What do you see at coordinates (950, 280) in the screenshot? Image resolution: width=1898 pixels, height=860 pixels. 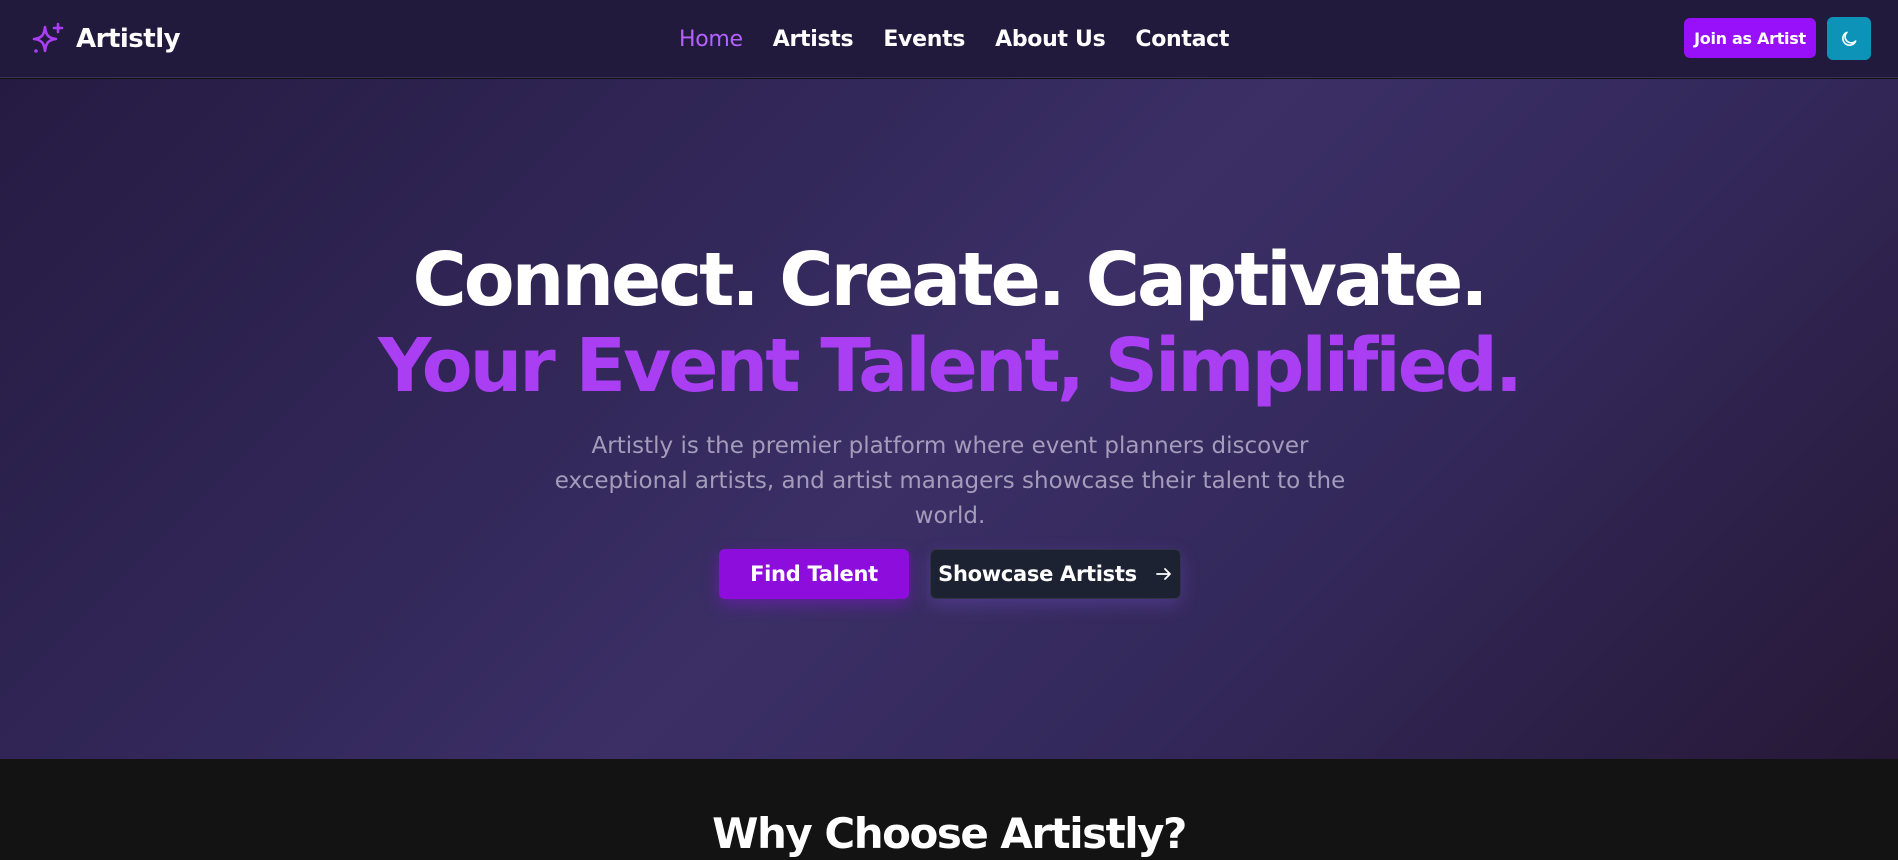 I see `hero-headline: Connect. Create. Captivate.` at bounding box center [950, 280].